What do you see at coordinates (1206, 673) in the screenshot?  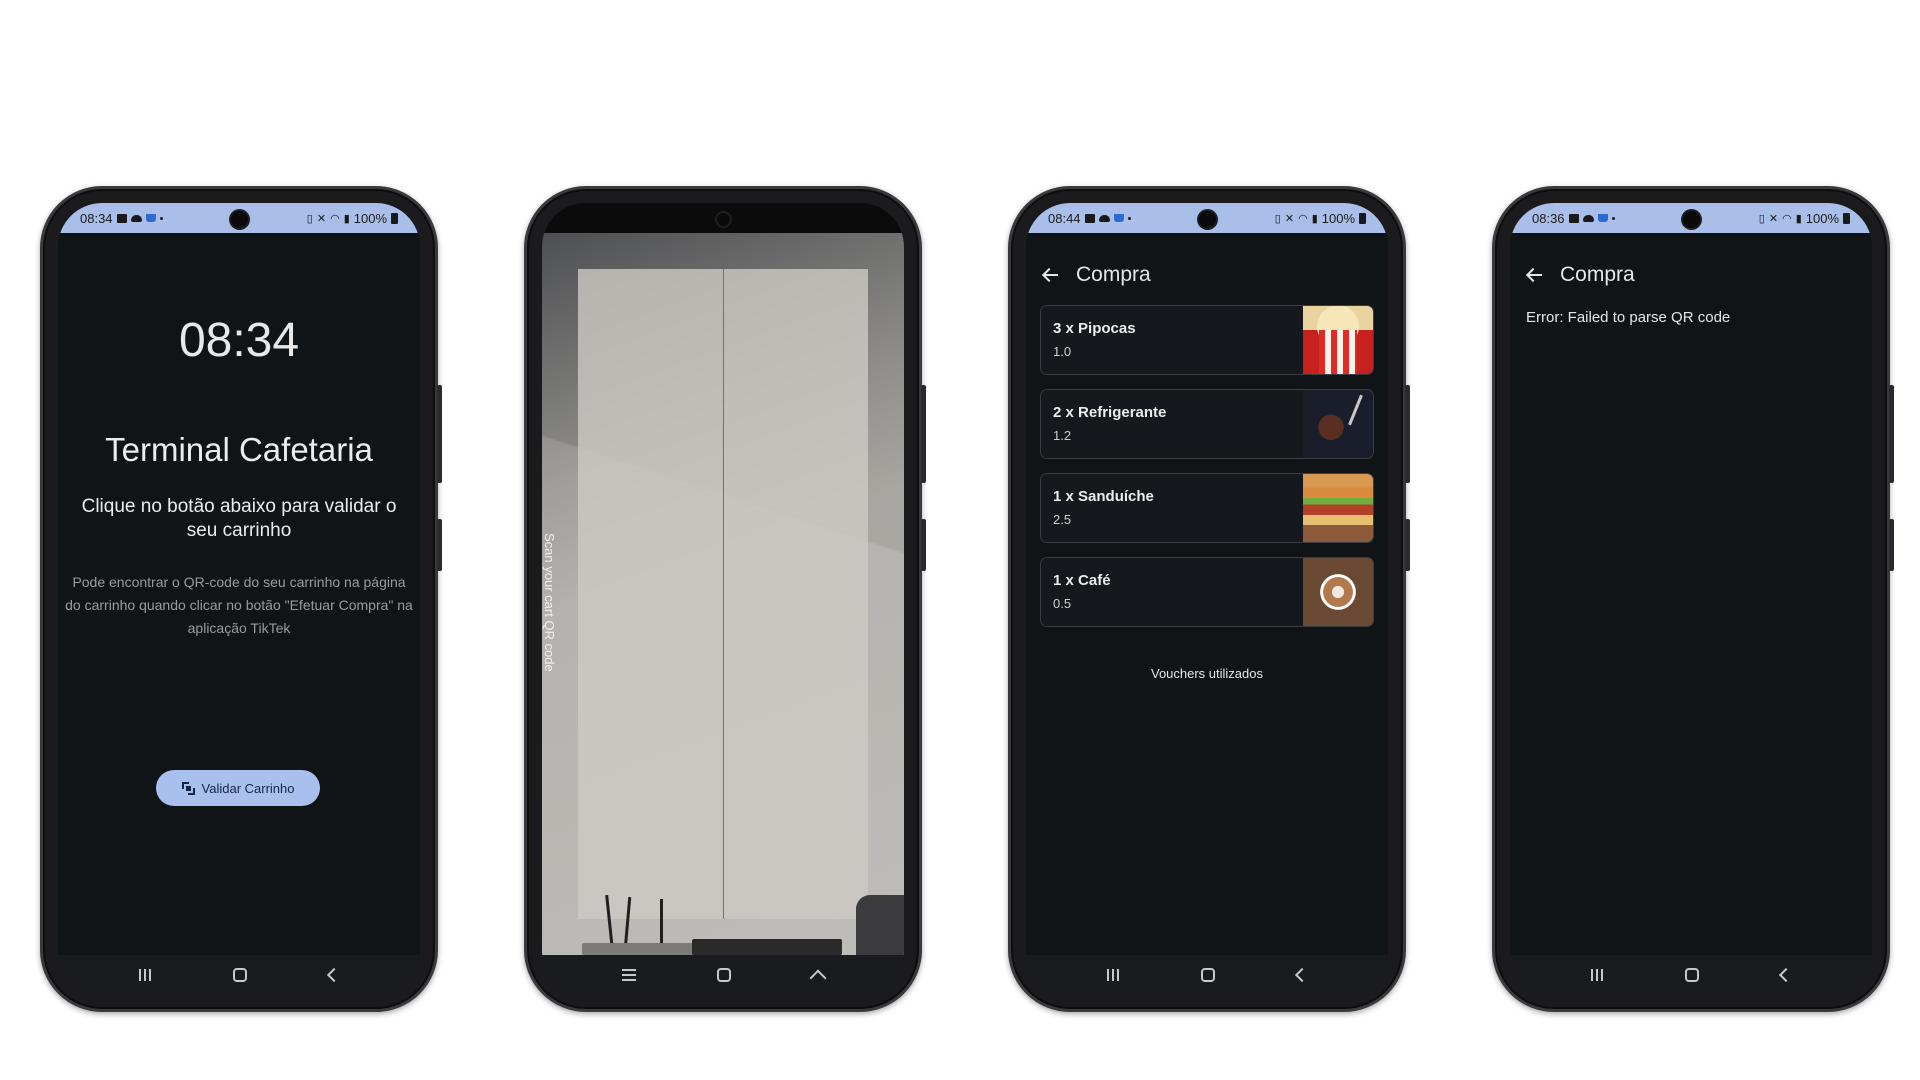 I see `vouchers-label: Vouchers utilizados` at bounding box center [1206, 673].